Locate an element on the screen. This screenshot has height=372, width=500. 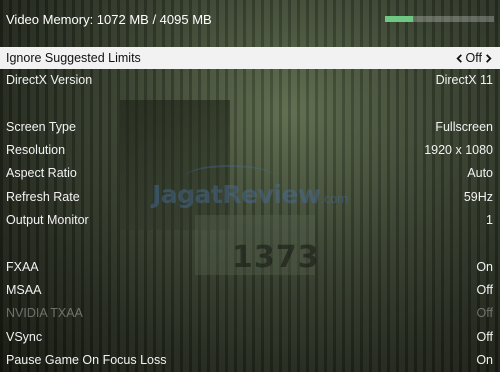
setting-value: 1 is located at coordinates (489, 220).